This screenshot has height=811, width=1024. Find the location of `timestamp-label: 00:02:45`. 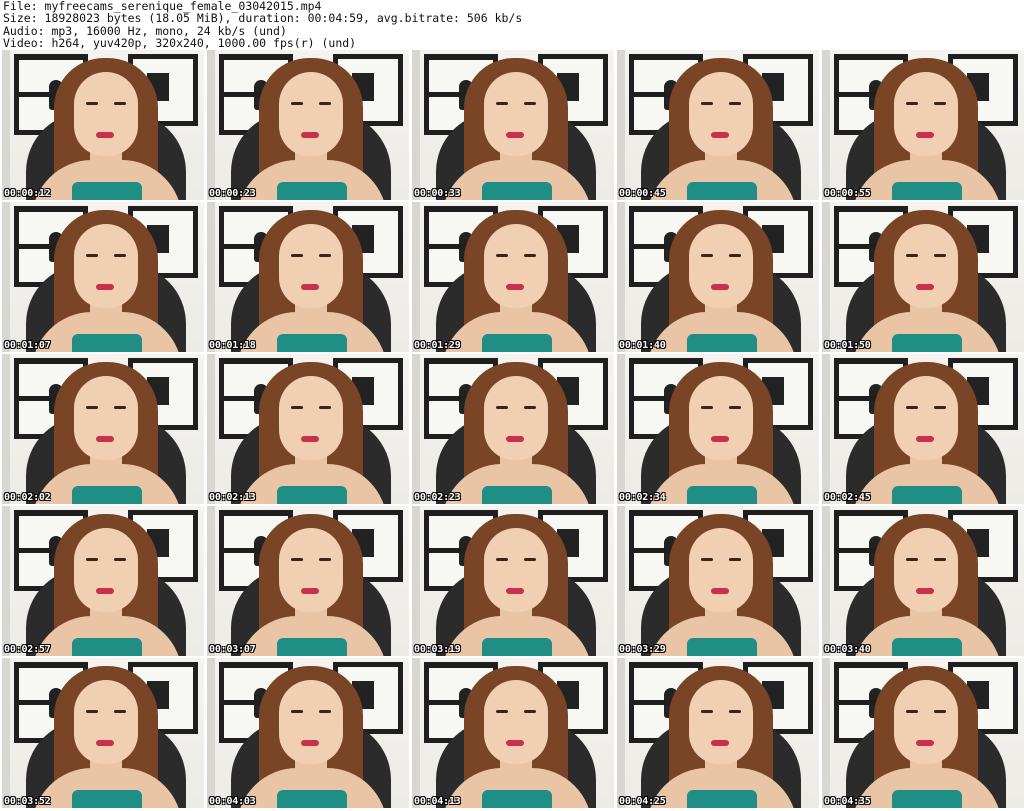

timestamp-label: 00:02:45 is located at coordinates (847, 497).